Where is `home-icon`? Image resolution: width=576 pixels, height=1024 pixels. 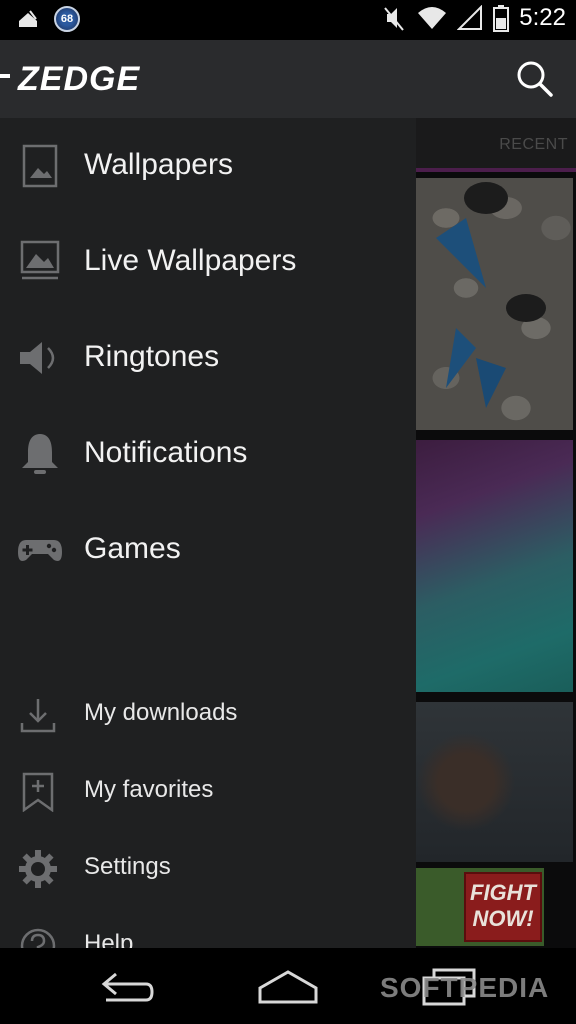 home-icon is located at coordinates (288, 986).